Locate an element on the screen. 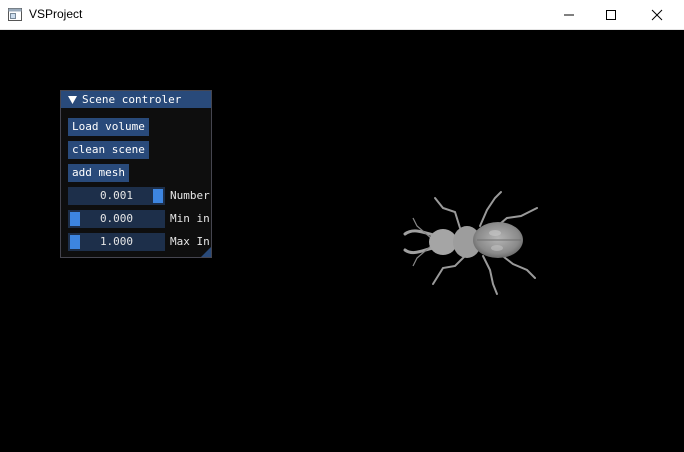 This screenshot has width=684, height=452. resize-grip-icon is located at coordinates (206, 252).